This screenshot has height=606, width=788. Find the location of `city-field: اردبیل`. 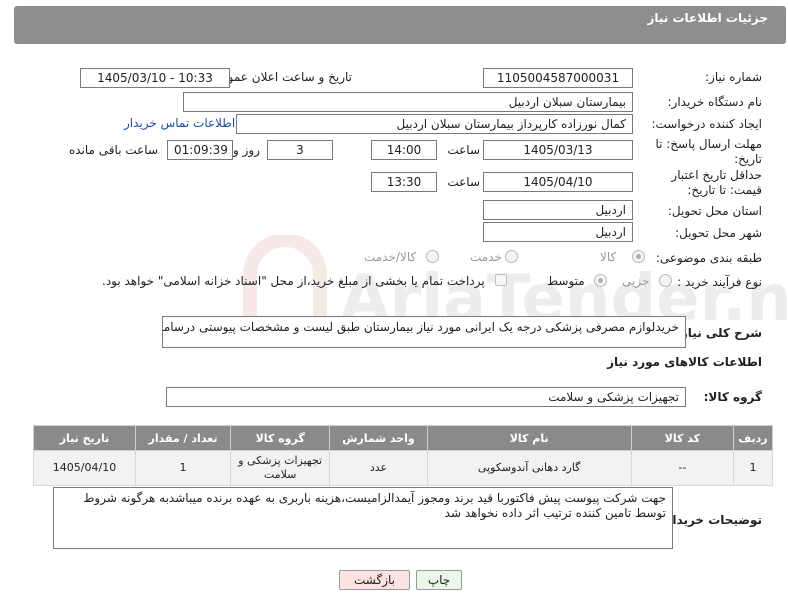

city-field: اردبیل is located at coordinates (558, 232).